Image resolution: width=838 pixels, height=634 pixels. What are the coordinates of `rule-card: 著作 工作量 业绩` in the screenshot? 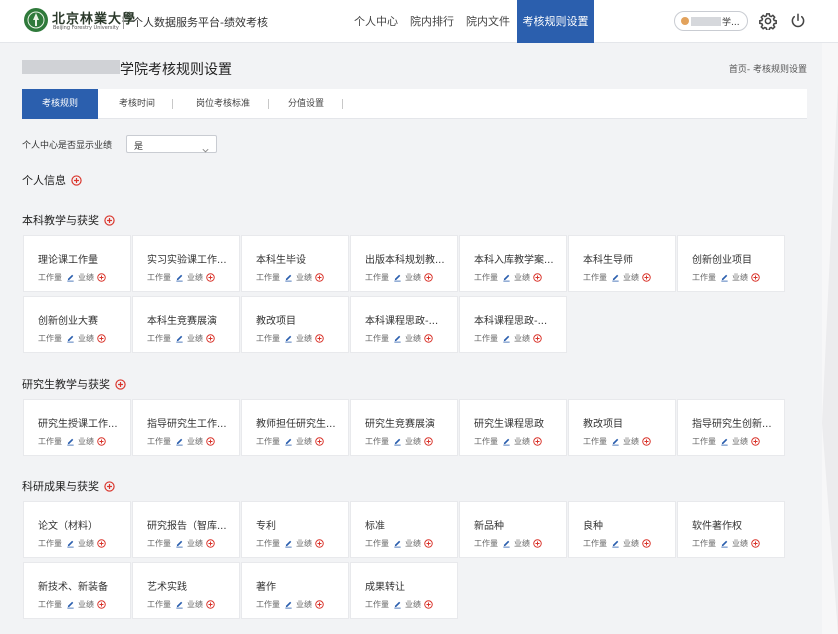 It's located at (295, 590).